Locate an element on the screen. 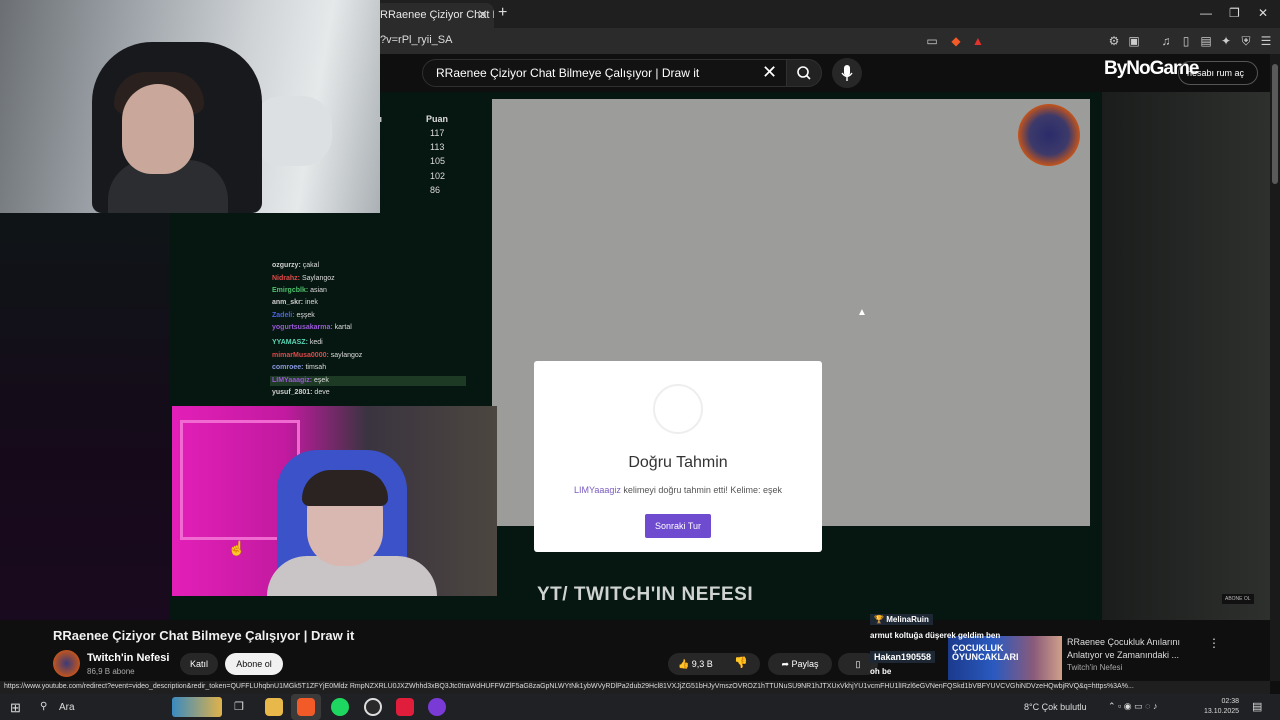 This screenshot has width=1280, height=720. next-round-button: Sonraki Tur is located at coordinates (678, 526).